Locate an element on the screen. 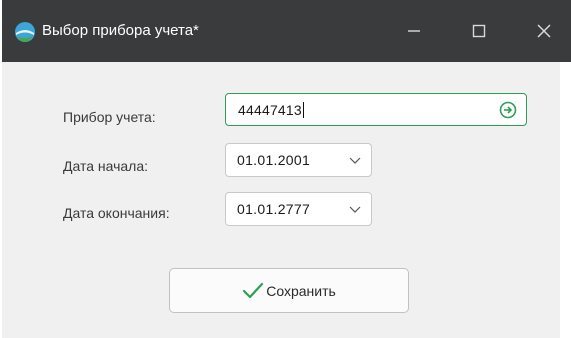 The height and width of the screenshot is (338, 571). start-date-label: Дата начала: is located at coordinates (106, 166).